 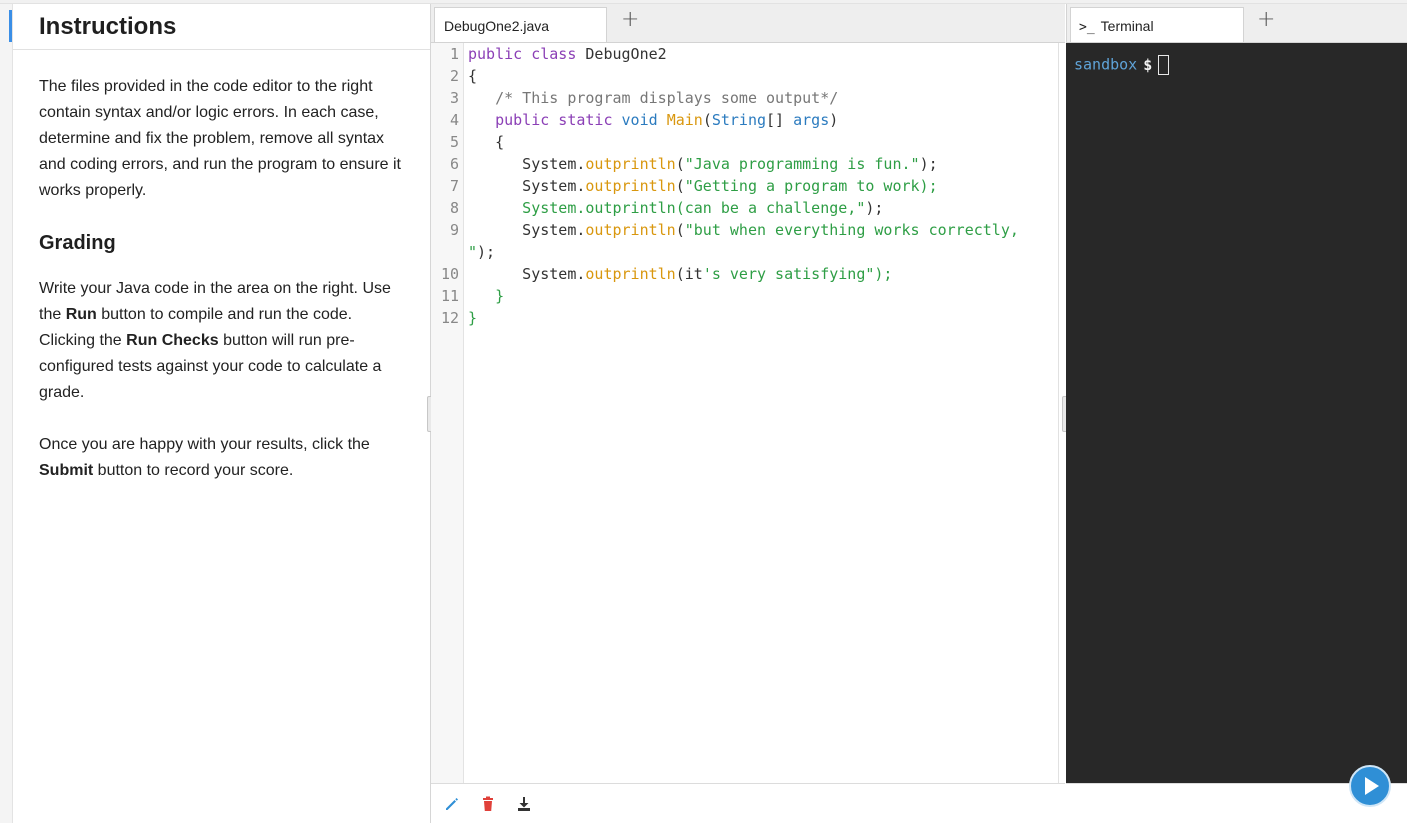 I want to click on editor-footer, so click(x=748, y=803).